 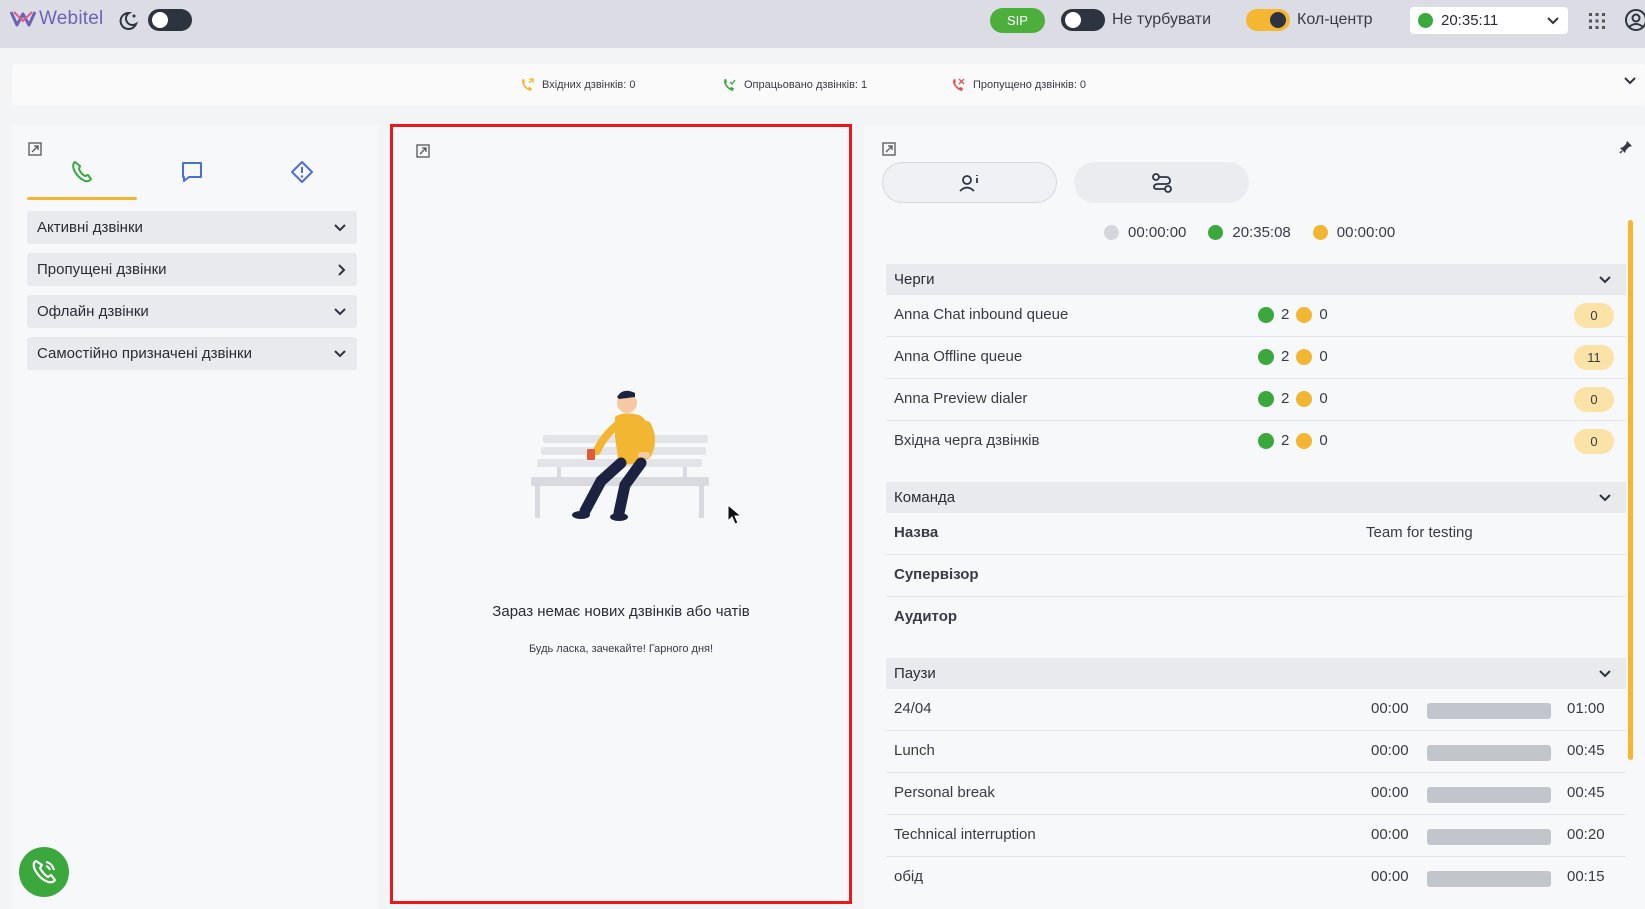 I want to click on queue-name: Anna Preview dialer, so click(x=961, y=398).